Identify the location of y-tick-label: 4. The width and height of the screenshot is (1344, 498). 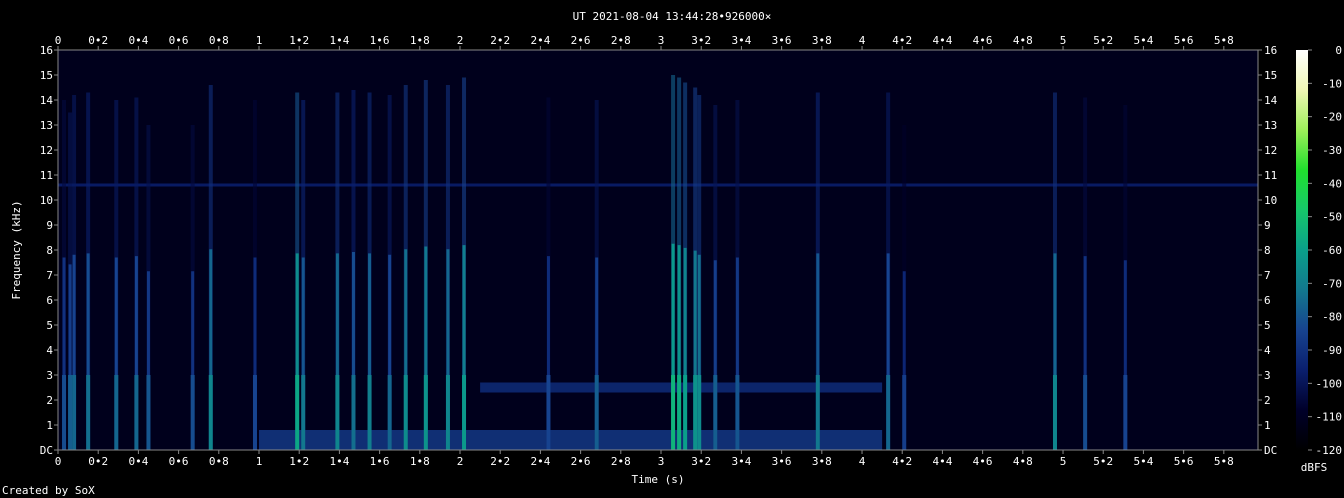
(49, 350).